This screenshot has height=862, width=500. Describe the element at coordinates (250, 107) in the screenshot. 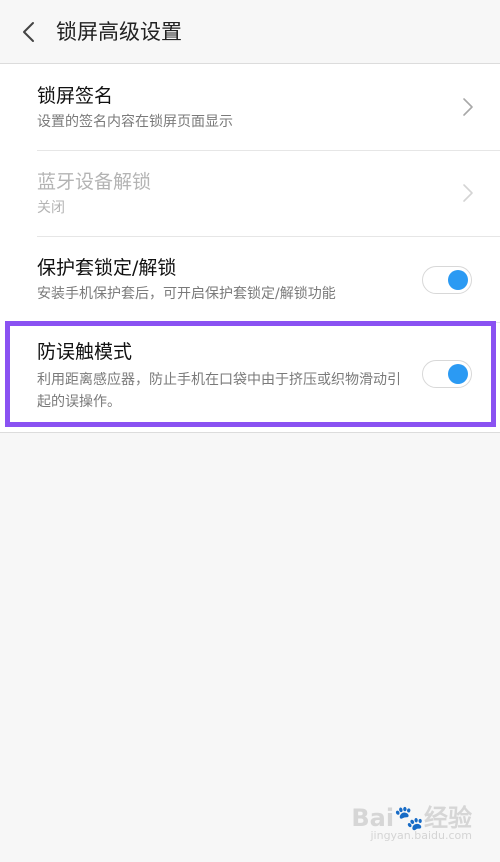

I see `setting-lockscreen-signature: 锁屏签名 设置的签名内容在锁屏页面显示` at that location.